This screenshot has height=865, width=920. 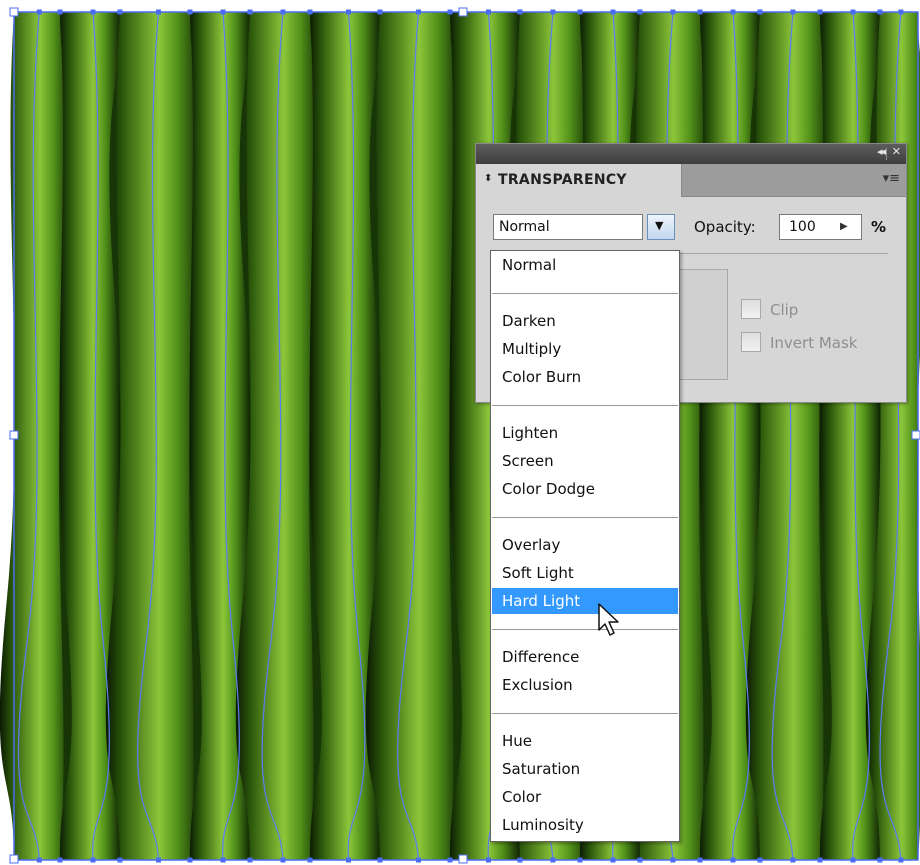 What do you see at coordinates (579, 180) in the screenshot?
I see `tab-transparency: ⬍ TRANSPARENCY` at bounding box center [579, 180].